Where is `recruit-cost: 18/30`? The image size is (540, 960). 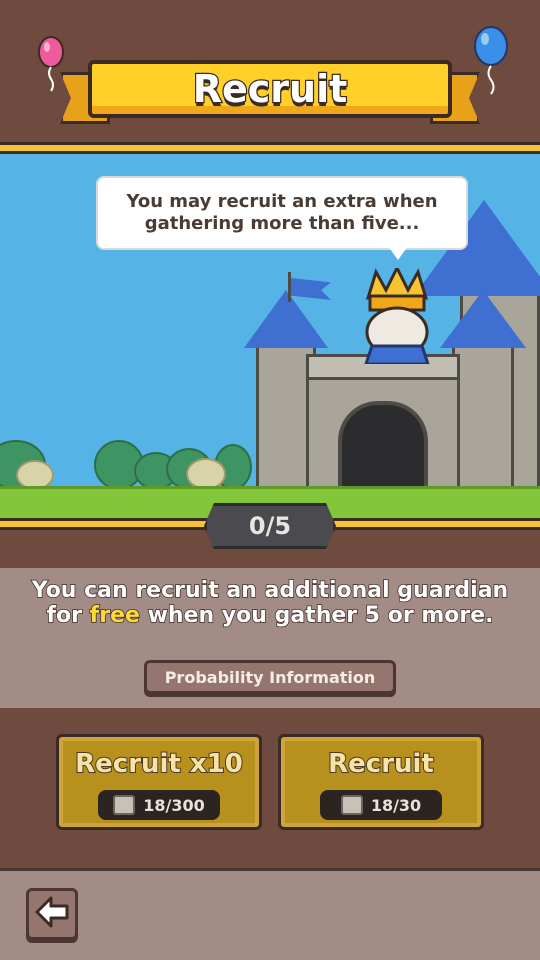 recruit-cost: 18/30 is located at coordinates (381, 805).